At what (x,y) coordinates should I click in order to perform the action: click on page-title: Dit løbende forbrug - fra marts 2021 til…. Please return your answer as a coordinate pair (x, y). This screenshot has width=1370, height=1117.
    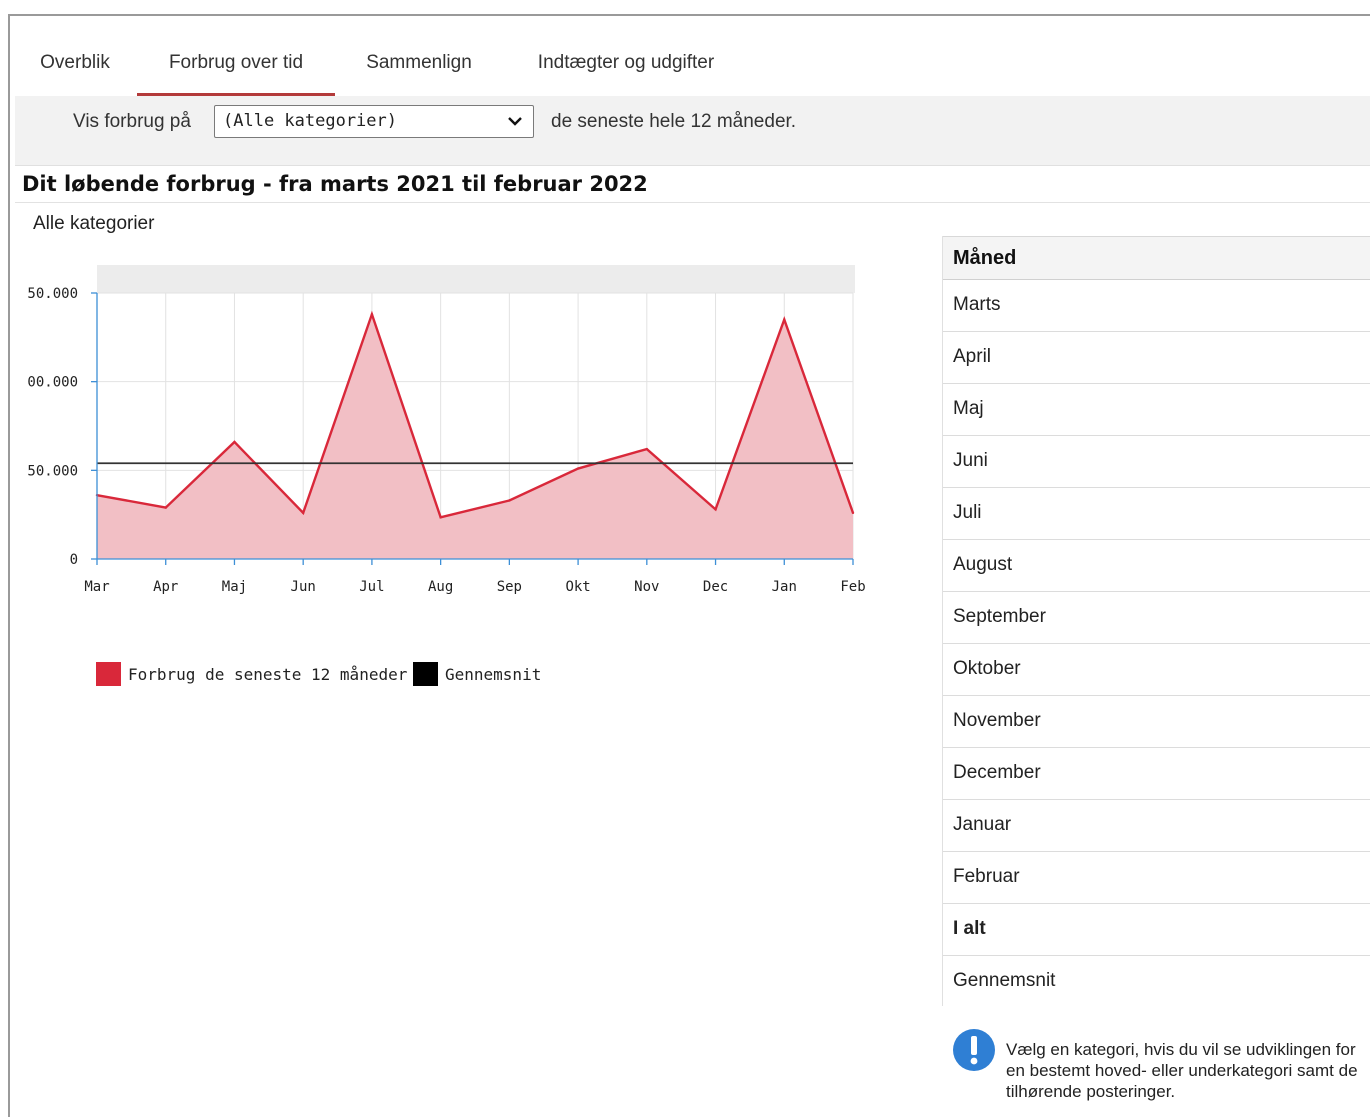
    Looking at the image, I should click on (335, 184).